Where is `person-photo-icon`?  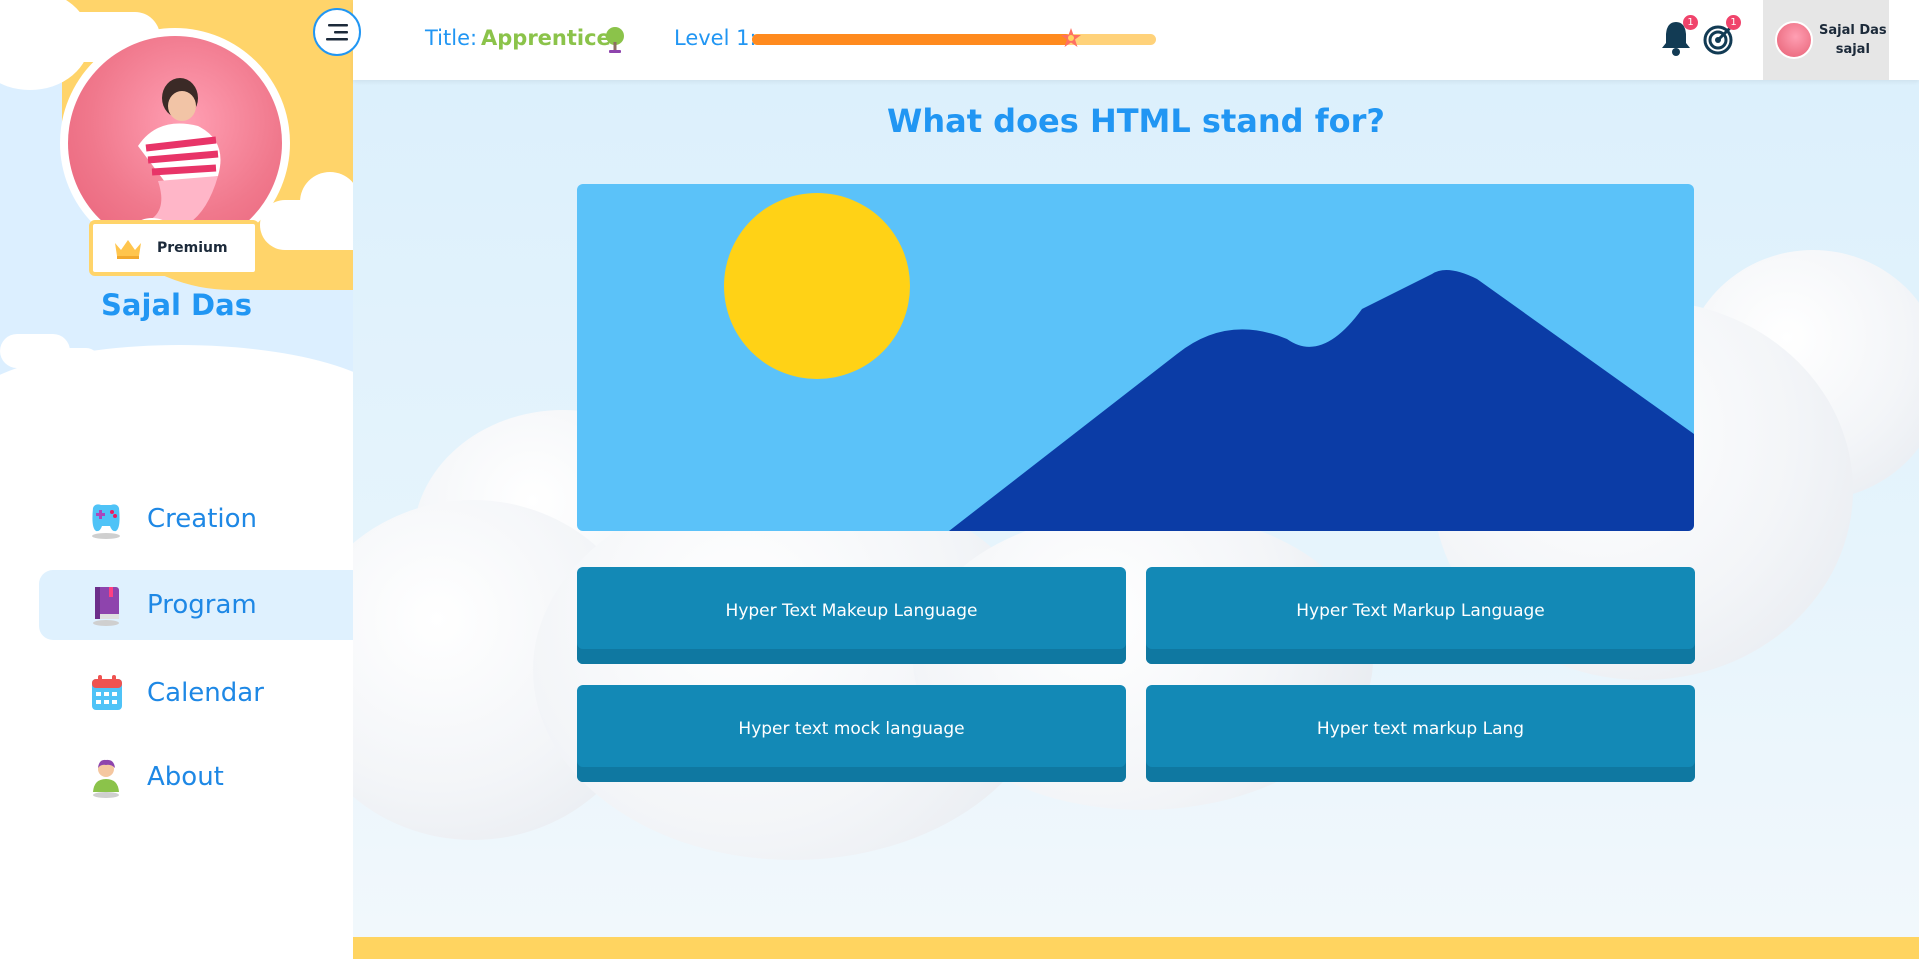 person-photo-icon is located at coordinates (179, 155).